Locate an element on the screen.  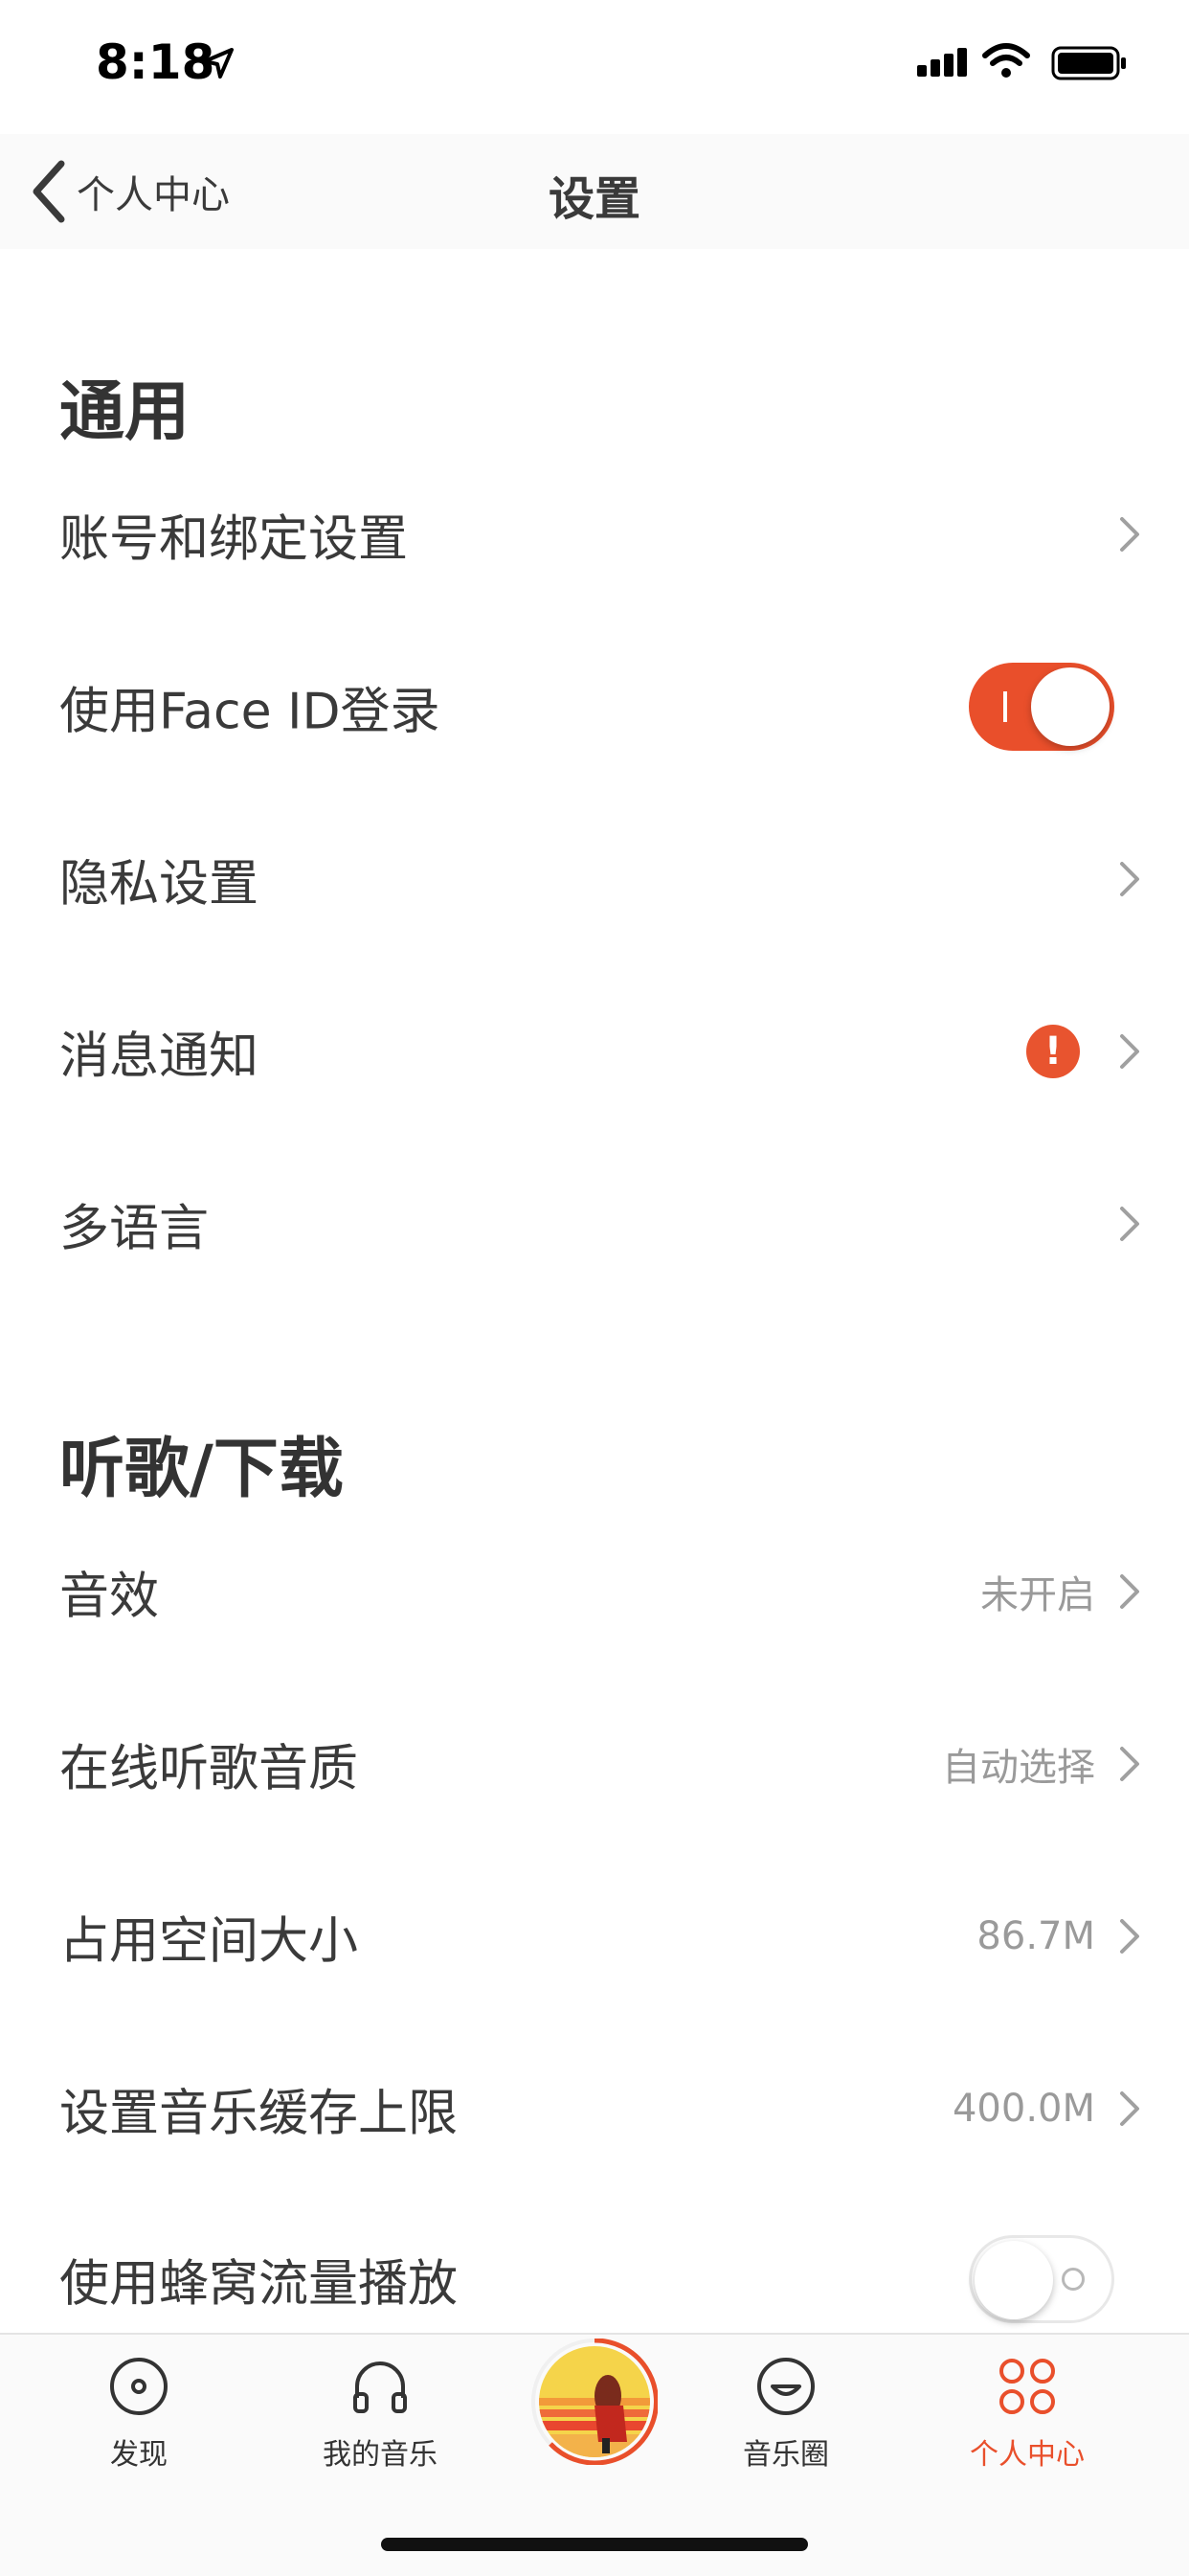
now-playing-button is located at coordinates (595, 2402).